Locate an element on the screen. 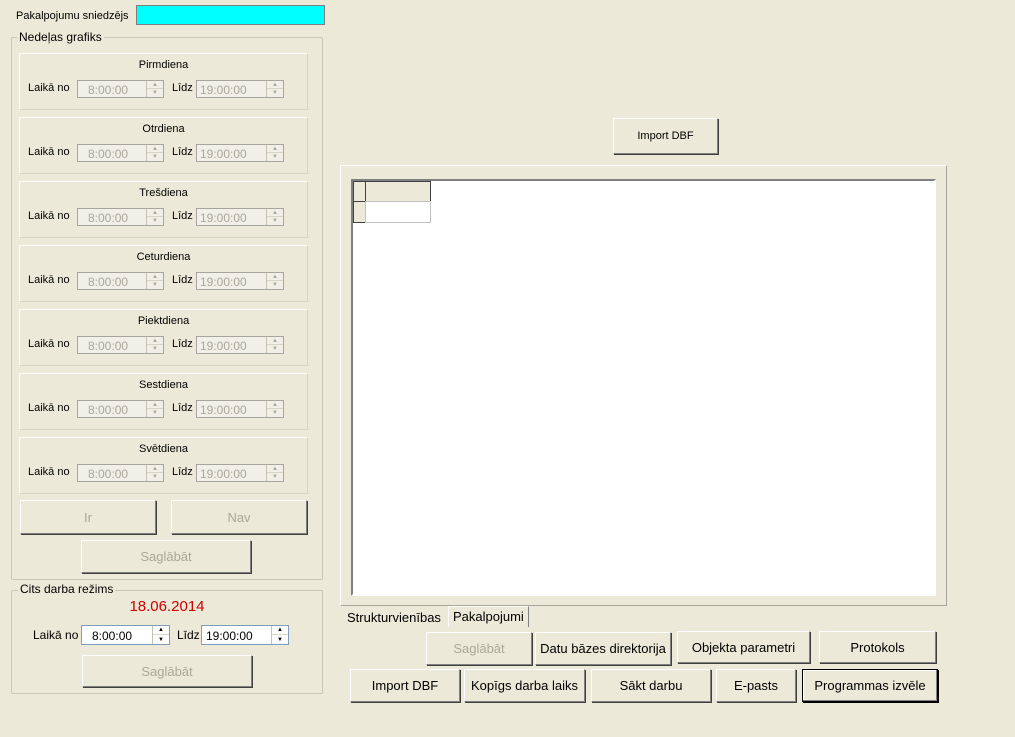  day-name: Svētdiena is located at coordinates (163, 449).